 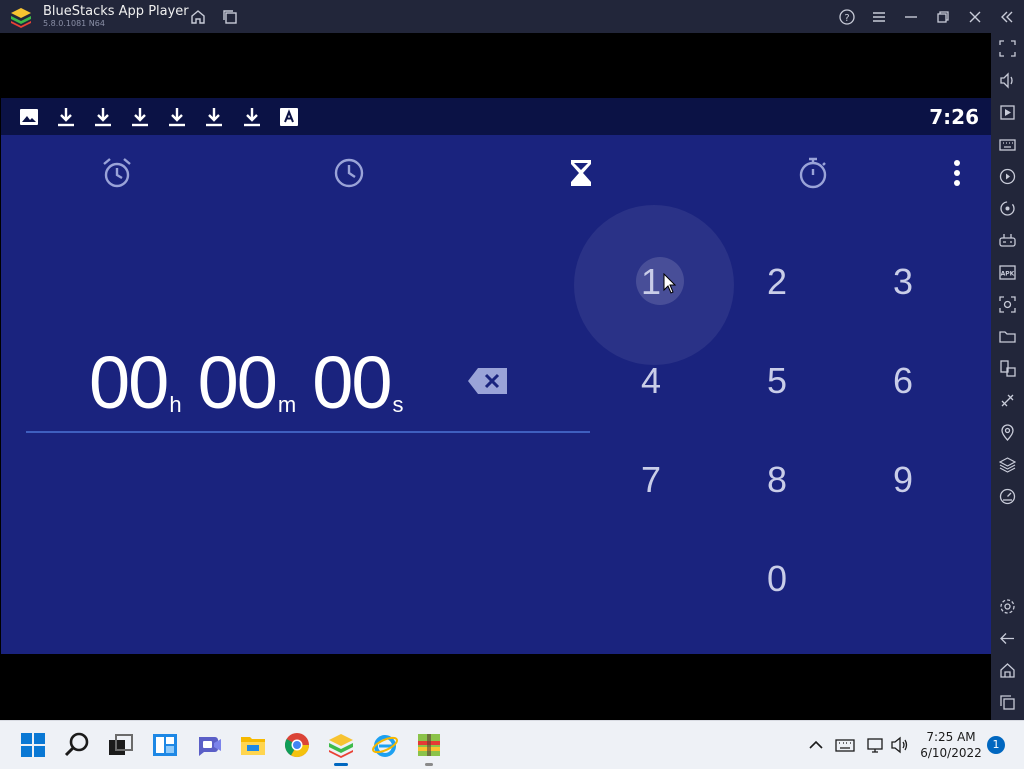 I want to click on stopwatch-icon, so click(x=813, y=173).